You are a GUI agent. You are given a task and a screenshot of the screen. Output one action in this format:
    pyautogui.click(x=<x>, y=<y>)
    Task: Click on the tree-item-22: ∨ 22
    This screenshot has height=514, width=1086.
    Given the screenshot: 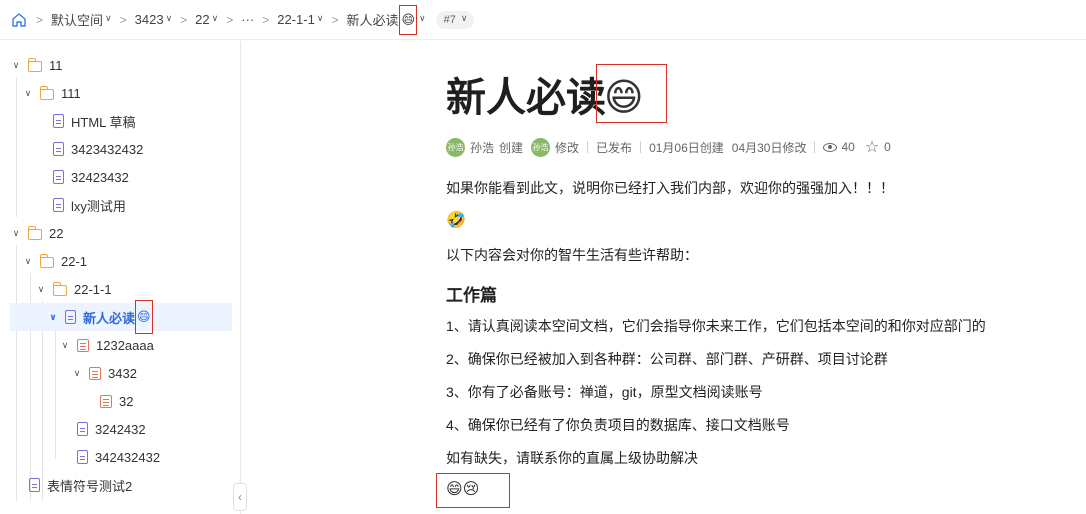 What is the action you would take?
    pyautogui.click(x=36, y=233)
    